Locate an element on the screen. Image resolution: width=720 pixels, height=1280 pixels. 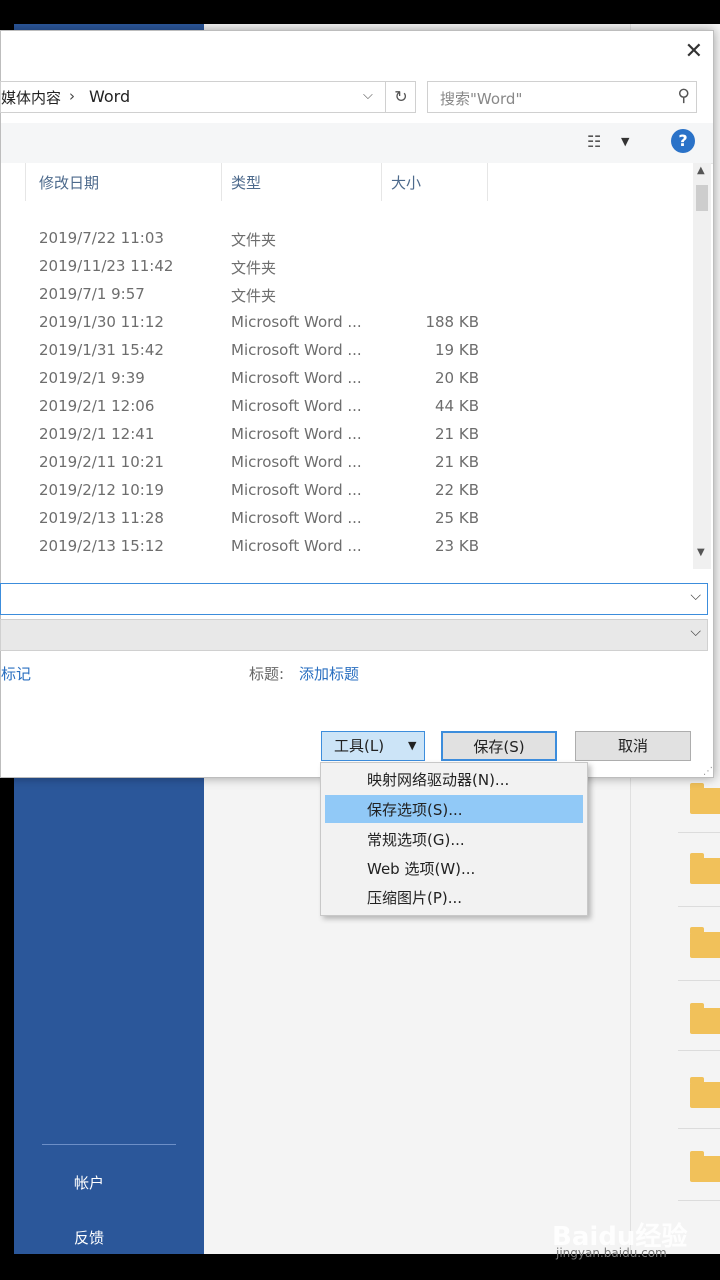
help-icon: ? is located at coordinates (683, 141).